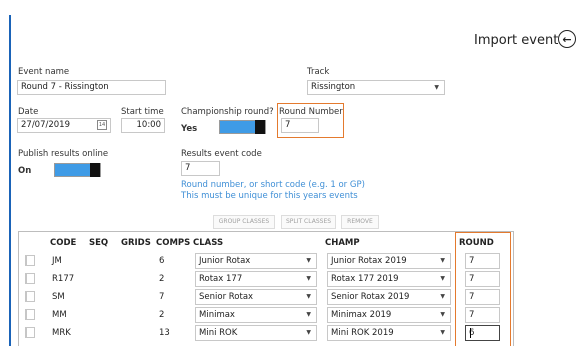  I want to click on champ-value: Mini ROK 2019, so click(362, 333).